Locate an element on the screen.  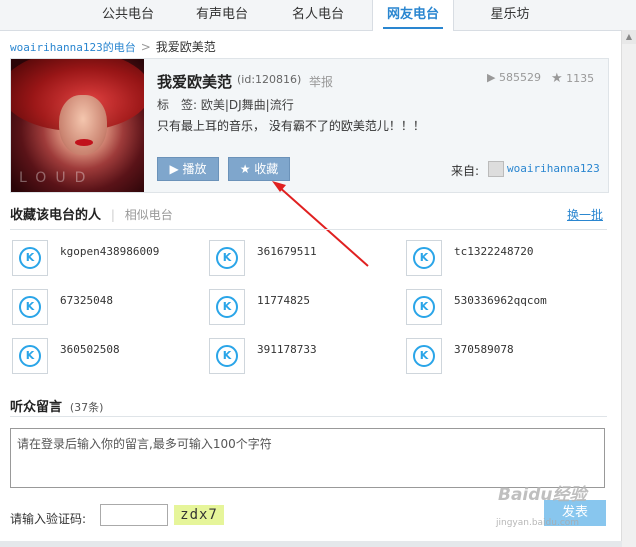
station-title: 我爱欧美范 is located at coordinates (195, 82).